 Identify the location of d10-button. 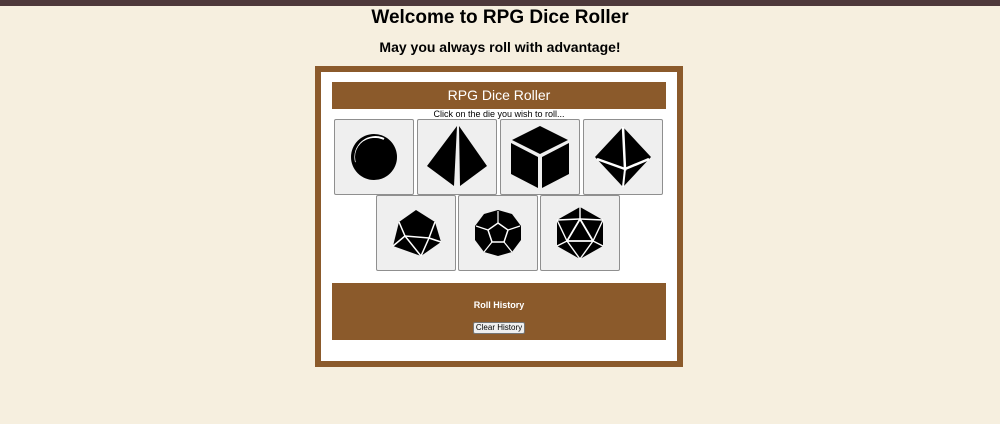
(416, 233).